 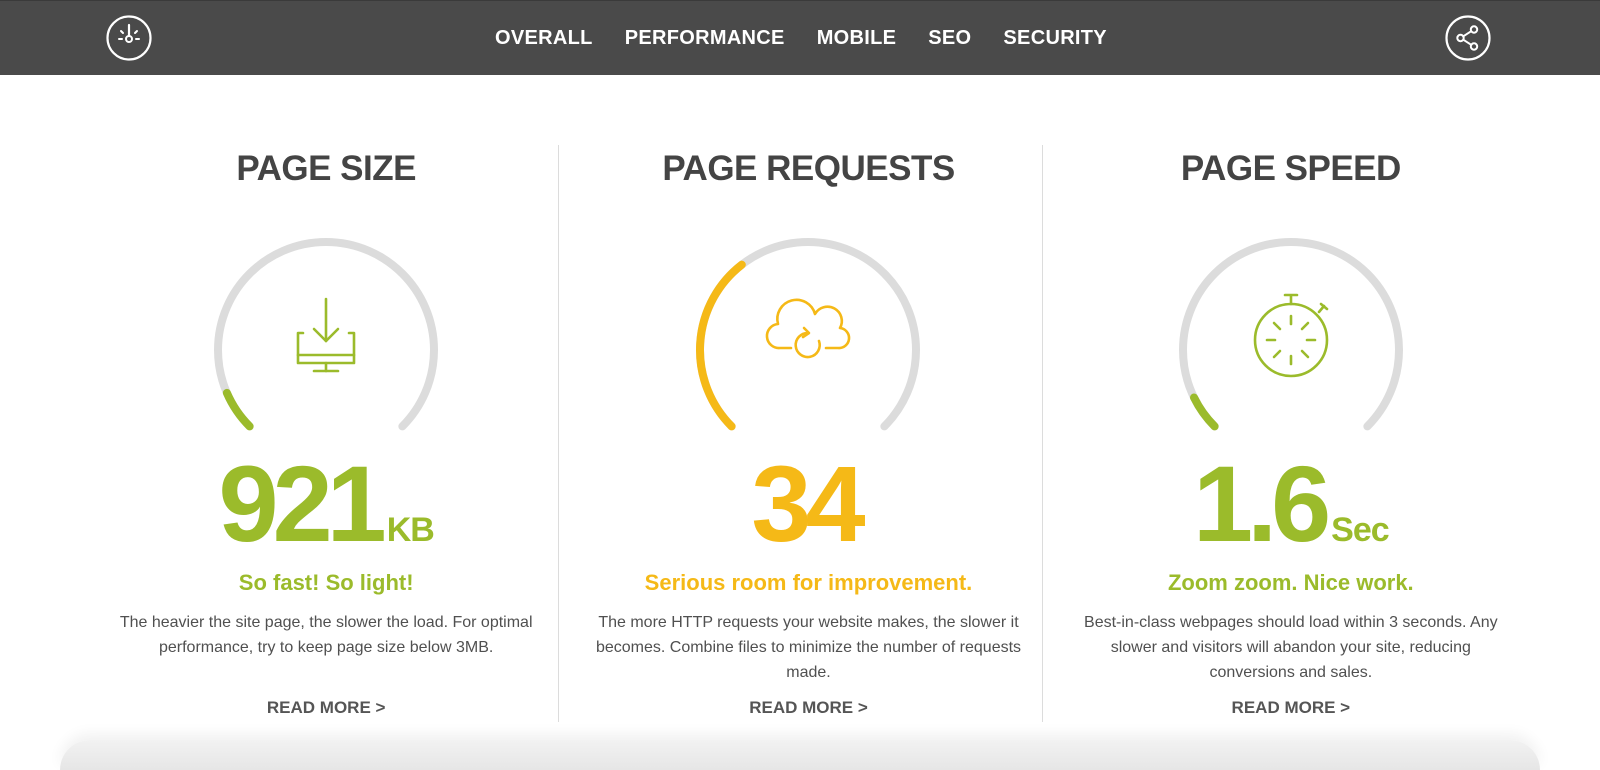 What do you see at coordinates (1290, 168) in the screenshot?
I see `panel-title: PAGE SPEED` at bounding box center [1290, 168].